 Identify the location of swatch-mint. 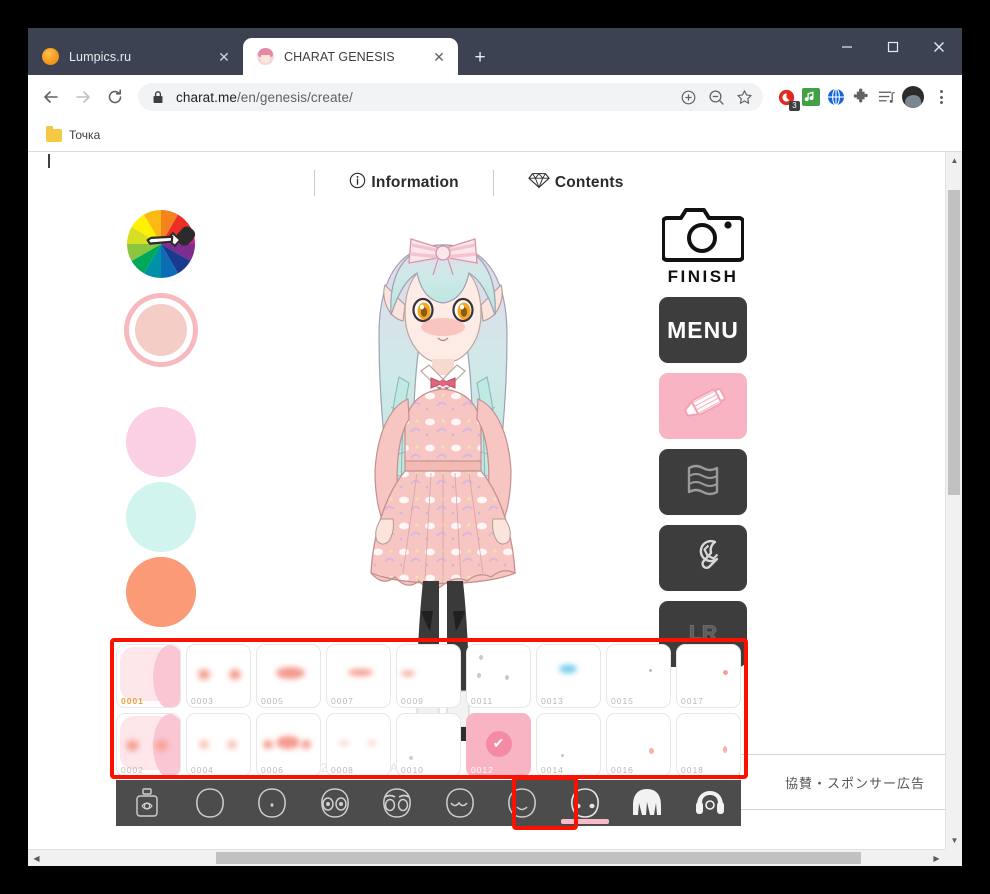
(161, 517).